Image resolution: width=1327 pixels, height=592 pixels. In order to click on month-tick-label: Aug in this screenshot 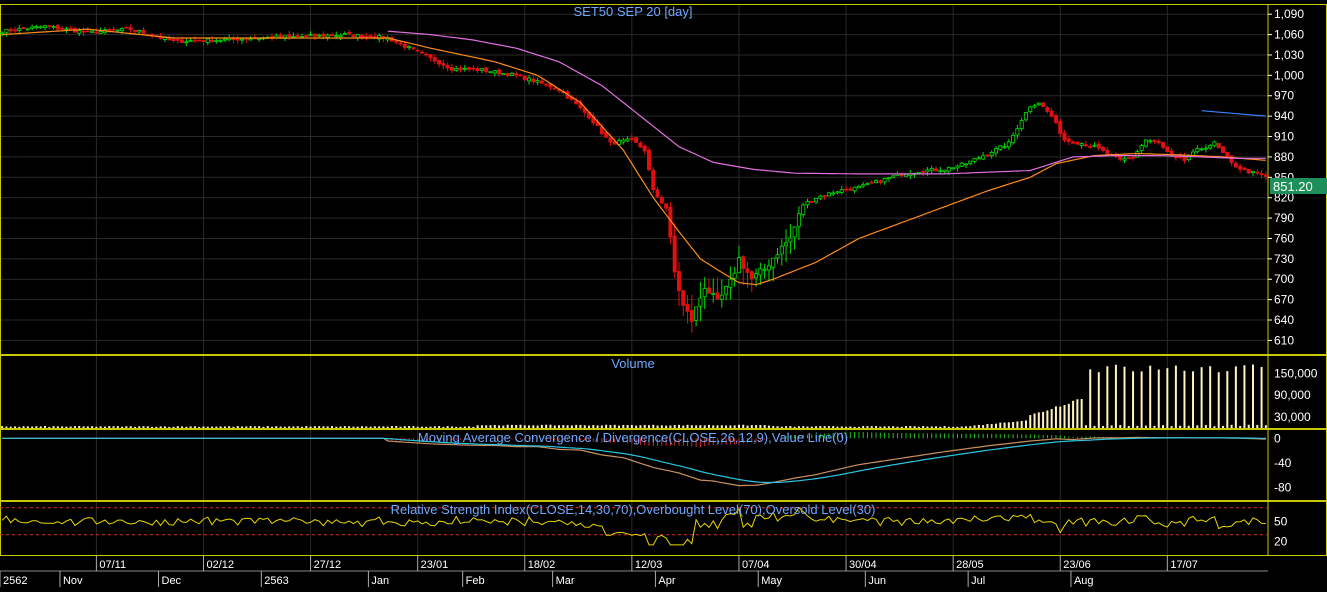, I will do `click(1084, 581)`.